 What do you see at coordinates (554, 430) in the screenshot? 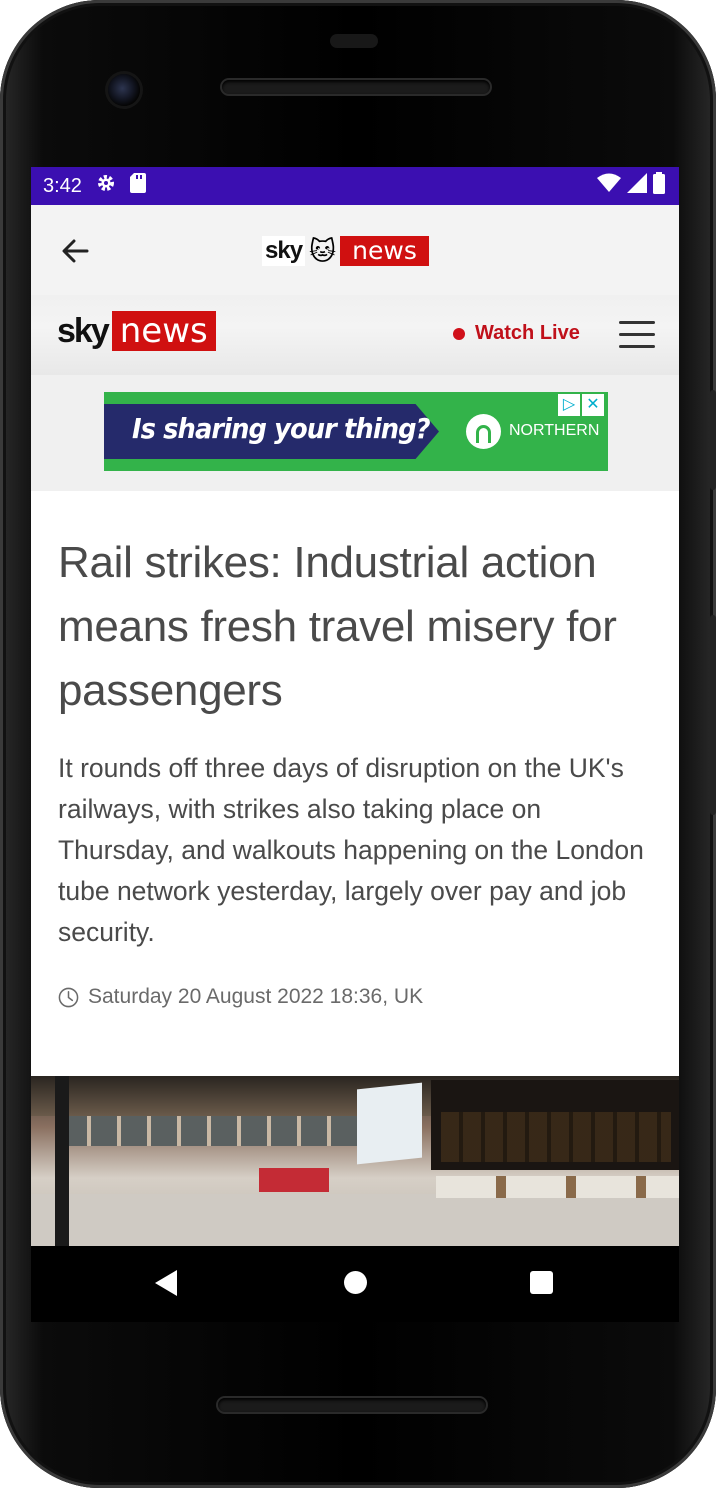
I see `ad-brand: NORTHERN` at bounding box center [554, 430].